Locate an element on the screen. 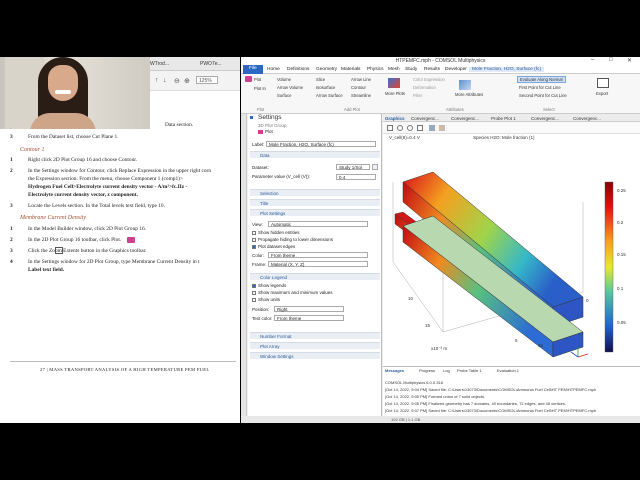  camera-icon is located at coordinates (442, 128).